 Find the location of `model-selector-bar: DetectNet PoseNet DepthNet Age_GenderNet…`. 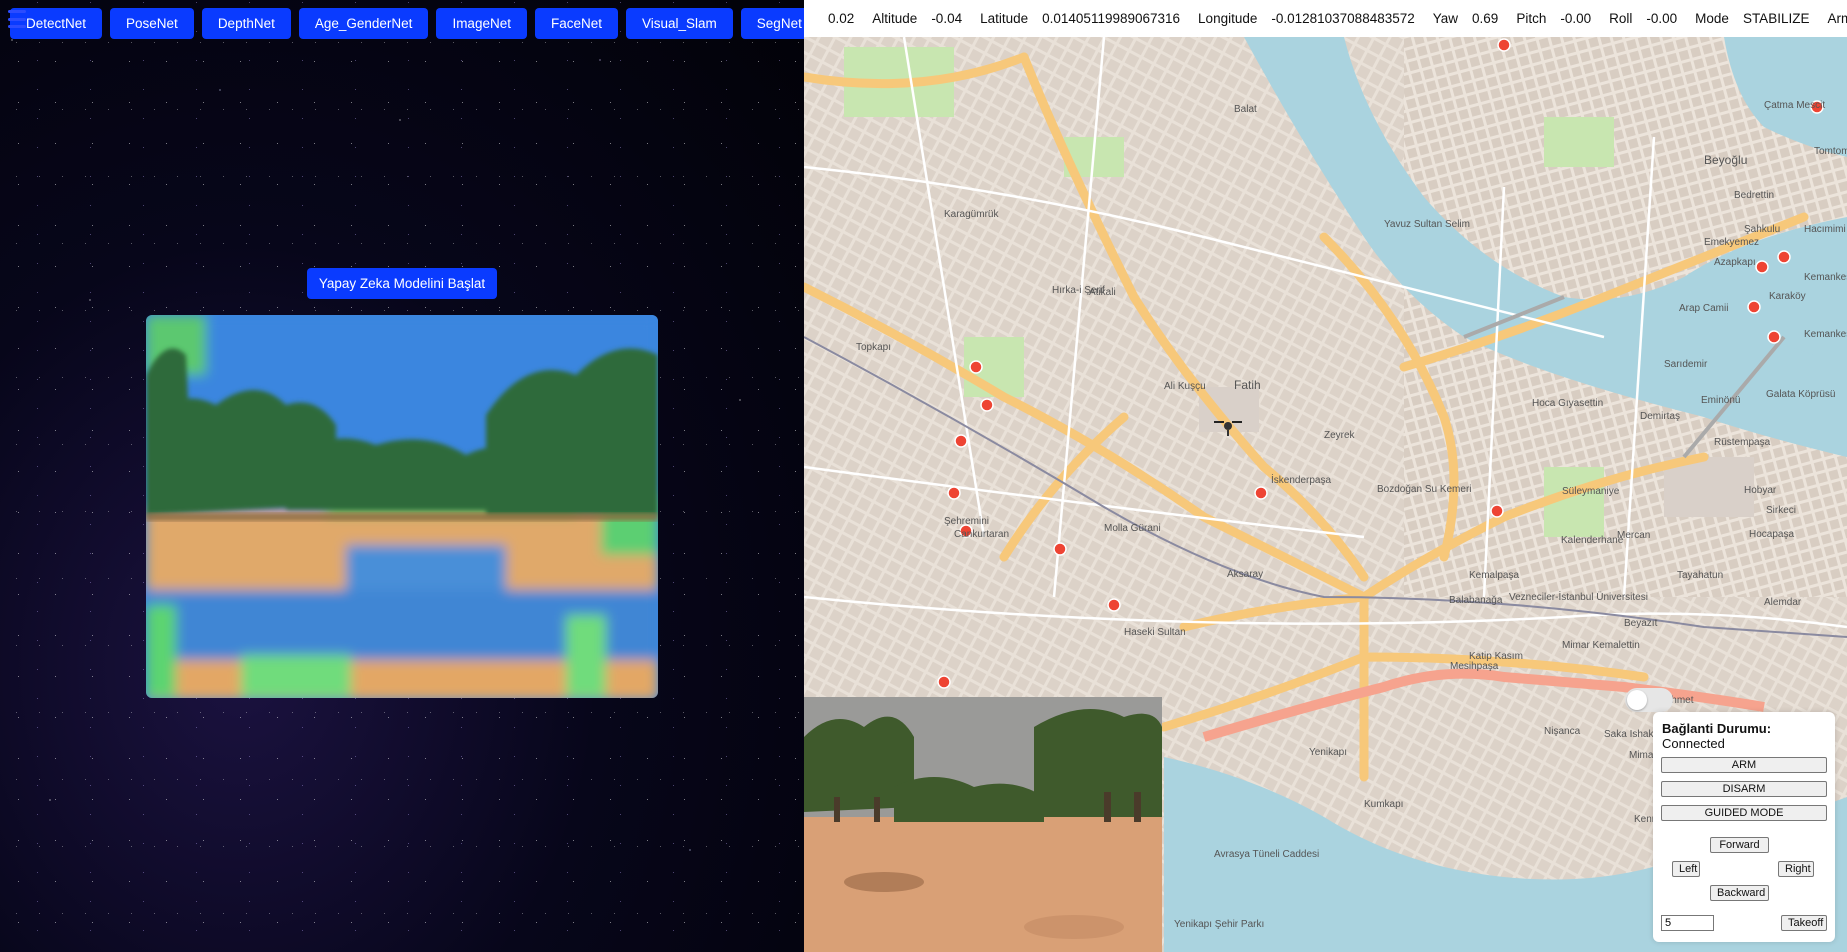

model-selector-bar: DetectNet PoseNet DepthNet Age_GenderNet… is located at coordinates (407, 23).